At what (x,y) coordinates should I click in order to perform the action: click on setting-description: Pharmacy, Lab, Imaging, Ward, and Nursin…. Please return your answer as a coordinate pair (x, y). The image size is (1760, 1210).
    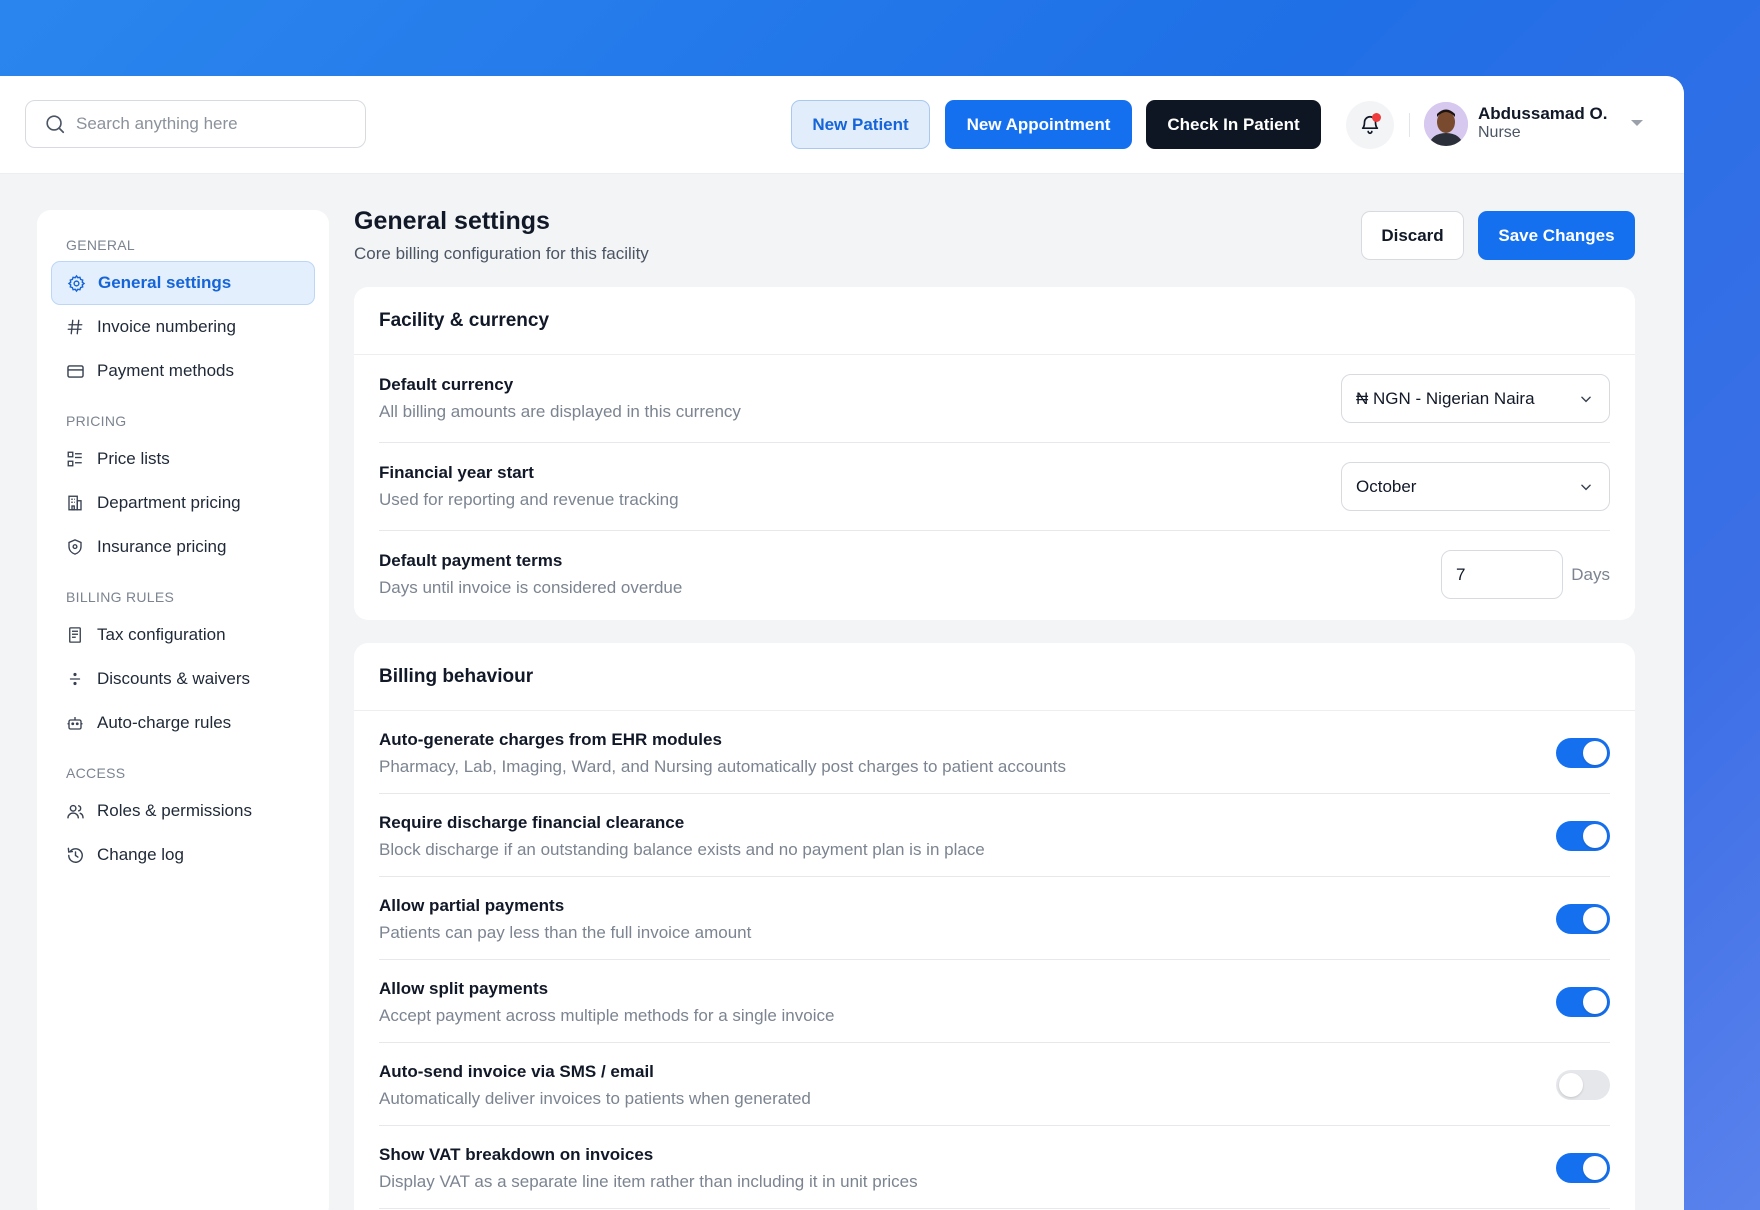
    Looking at the image, I should click on (722, 766).